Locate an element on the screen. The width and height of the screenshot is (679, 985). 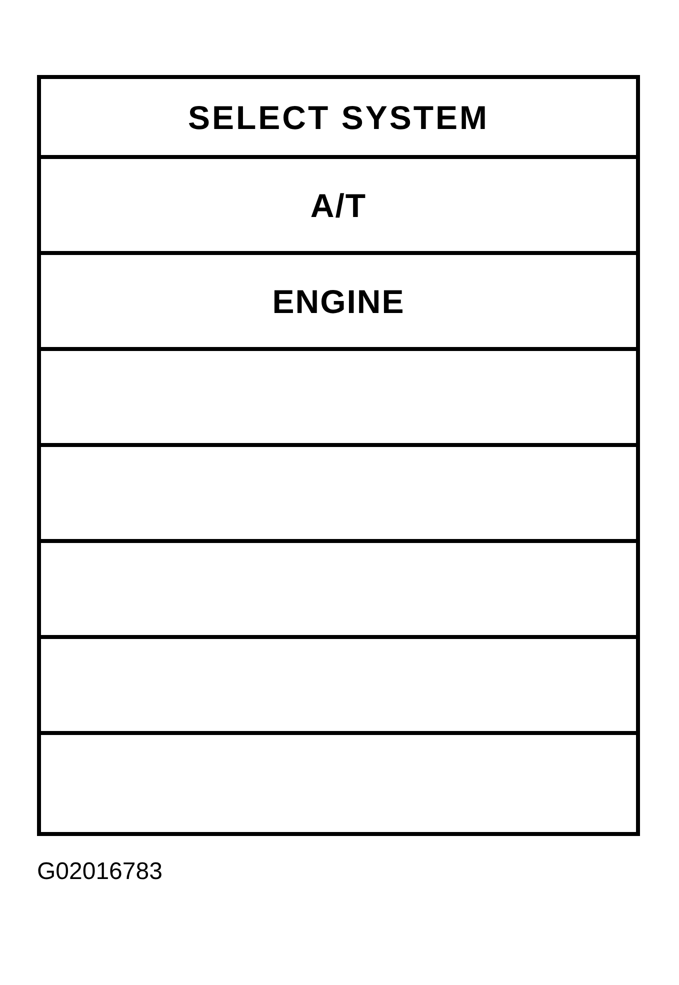
menu-item: A/T is located at coordinates (338, 205).